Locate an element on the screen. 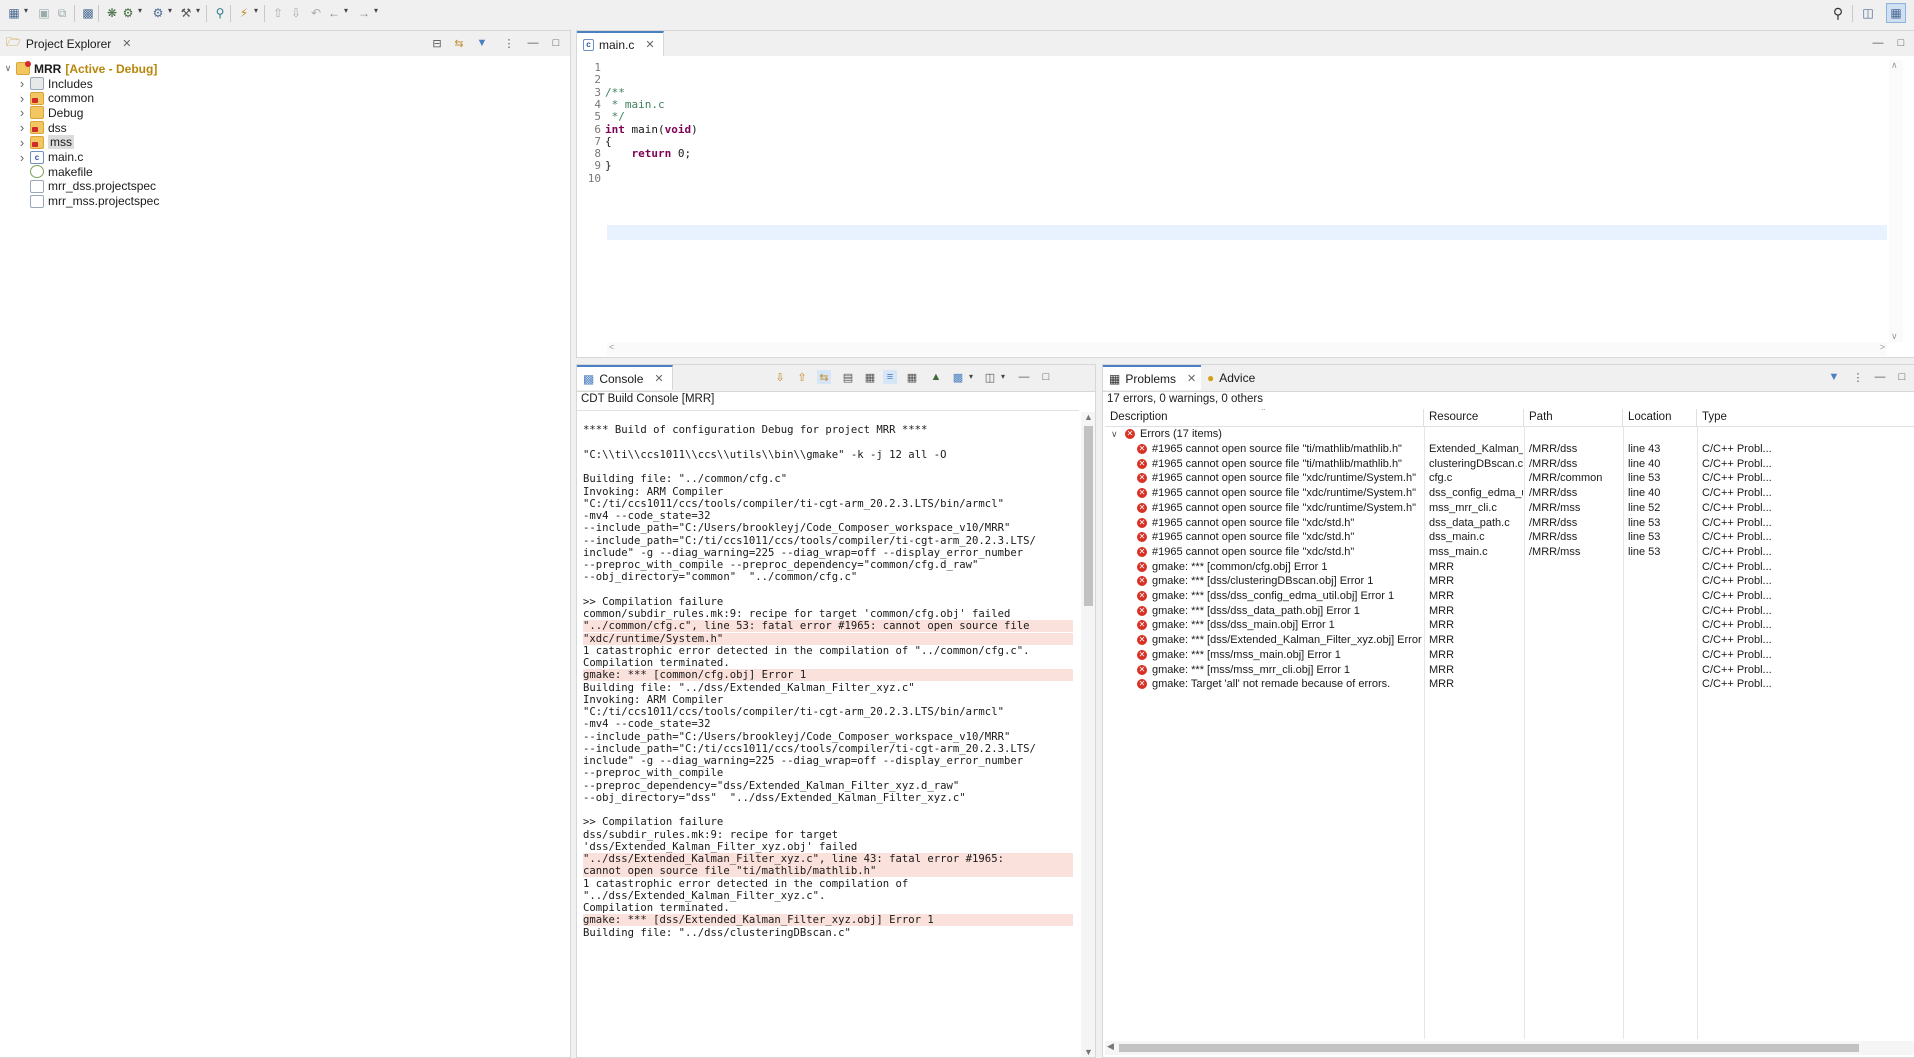 The image size is (1914, 1058). word-wrap-icon: ≡ is located at coordinates (890, 377).